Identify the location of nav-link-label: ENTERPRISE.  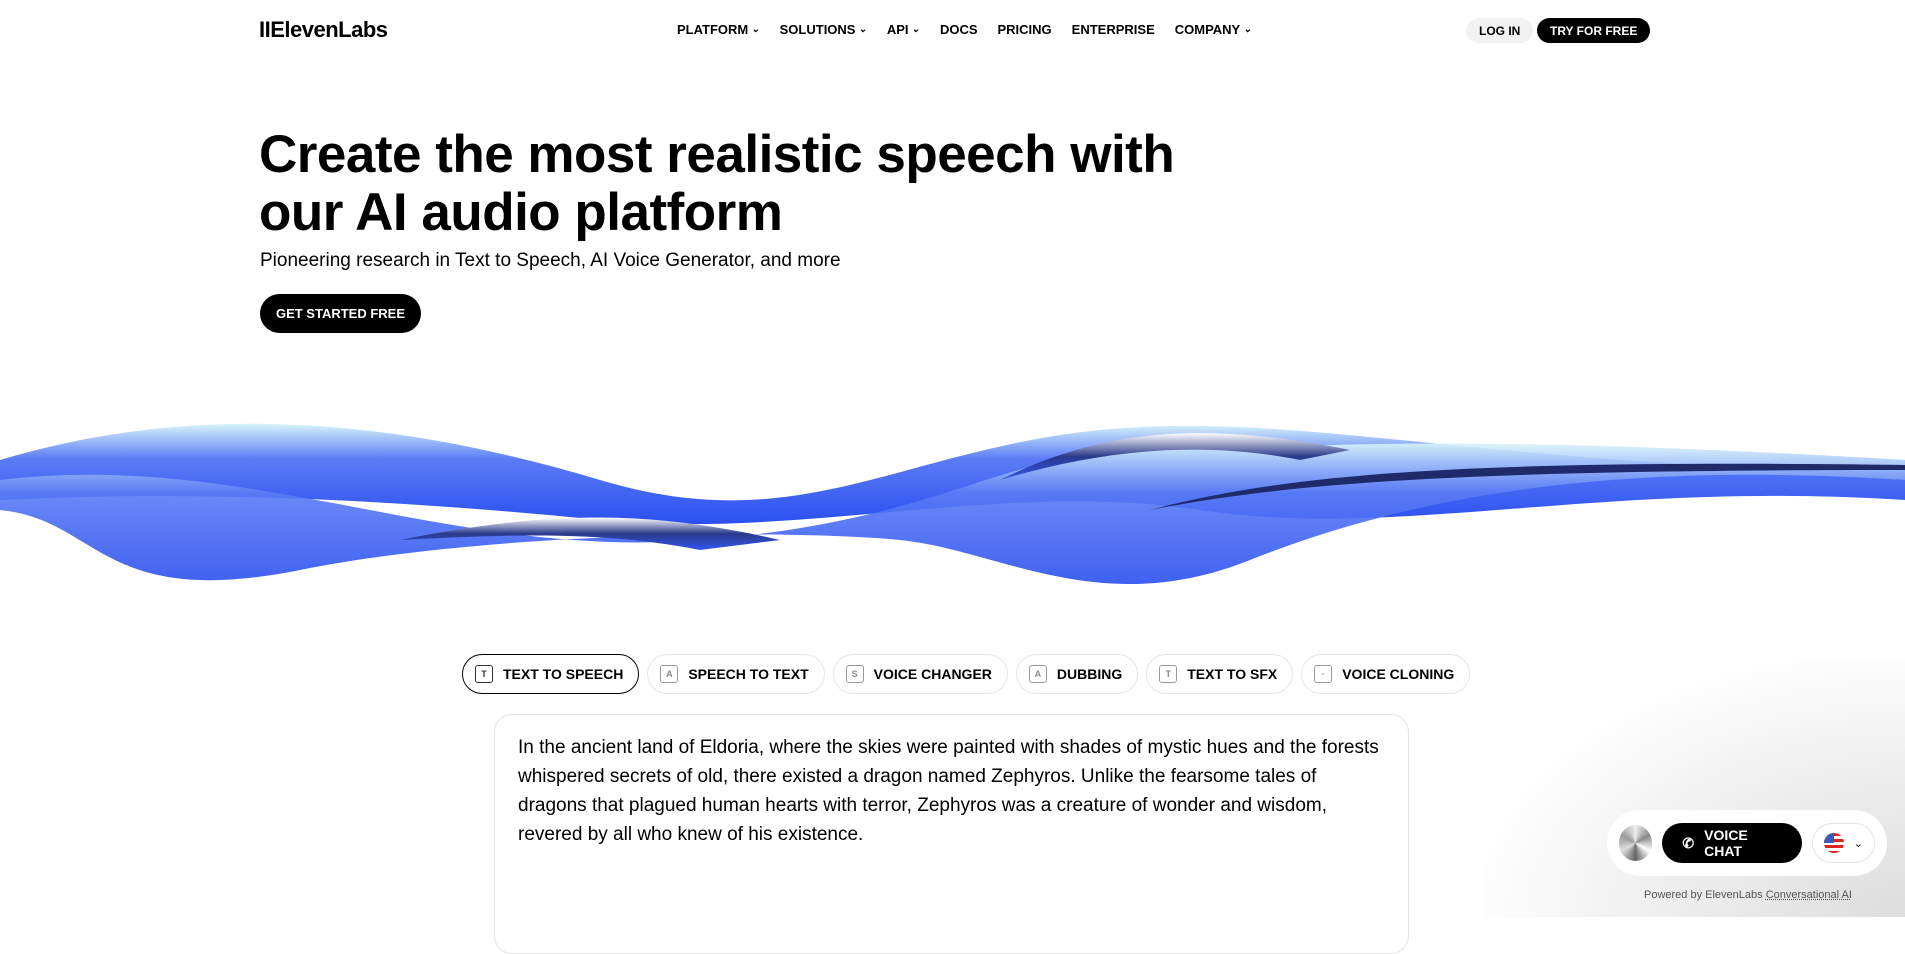
(1113, 29).